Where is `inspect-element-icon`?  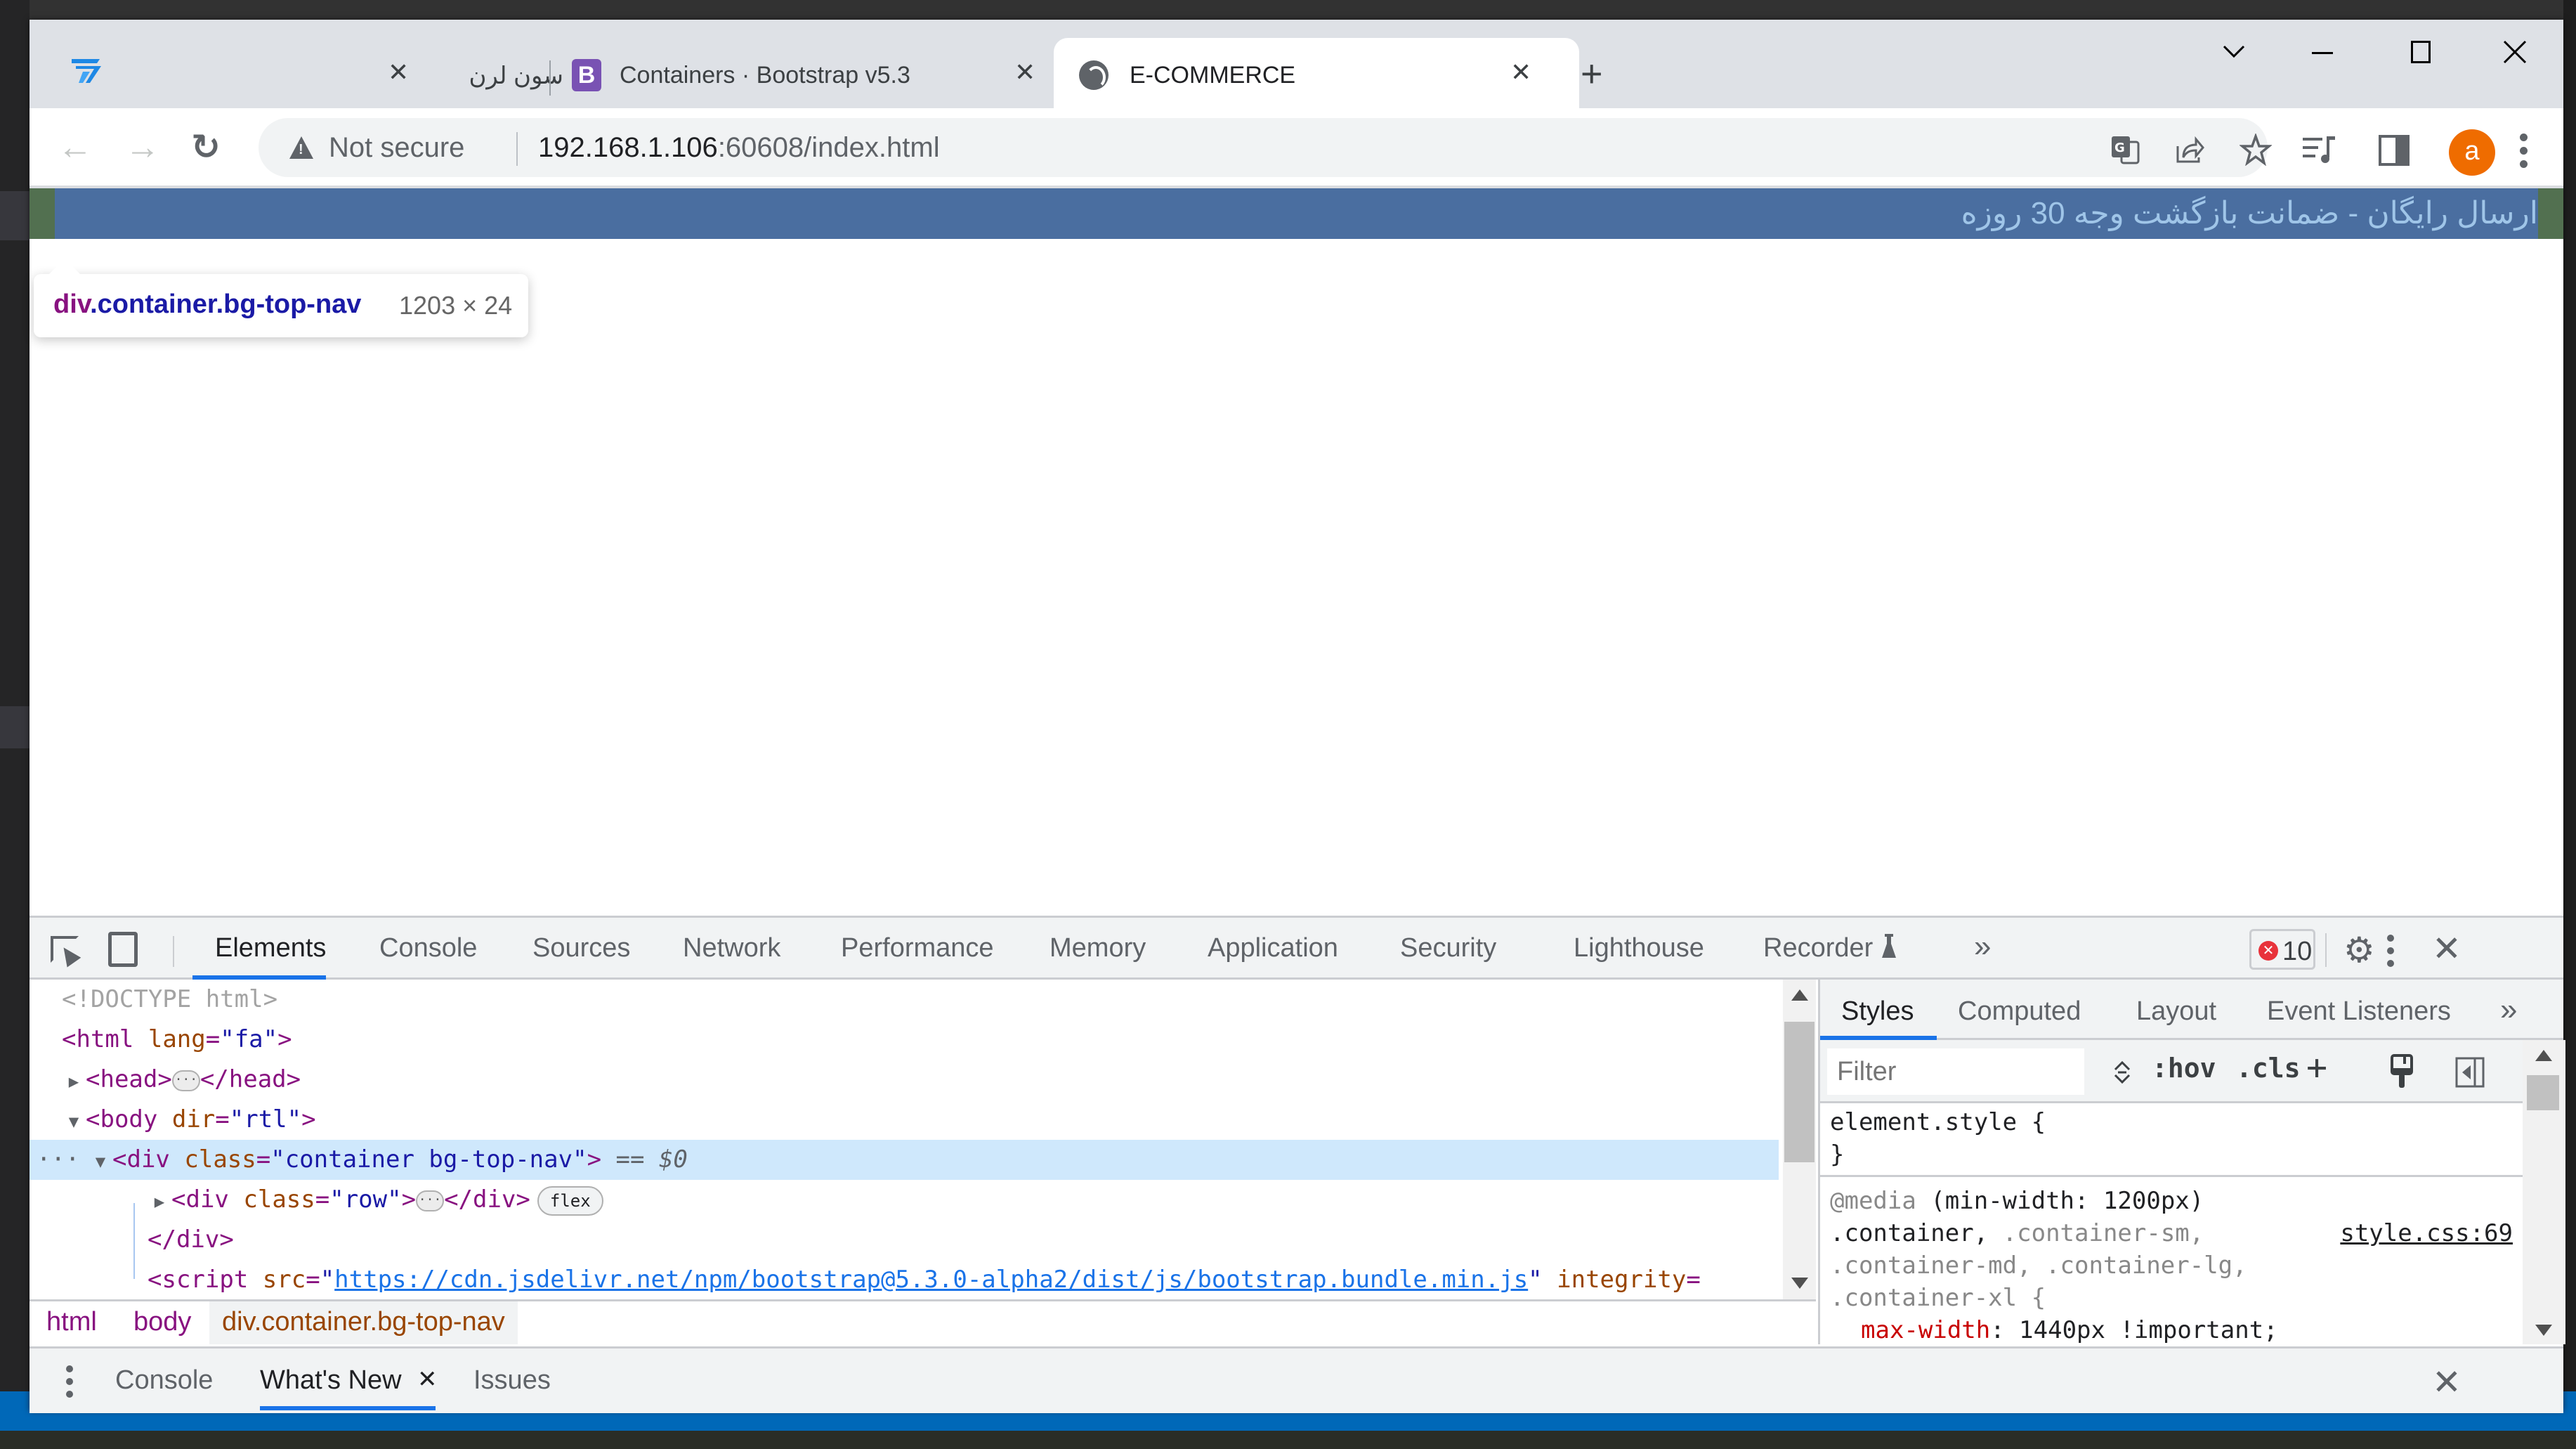
inspect-element-icon is located at coordinates (65, 950).